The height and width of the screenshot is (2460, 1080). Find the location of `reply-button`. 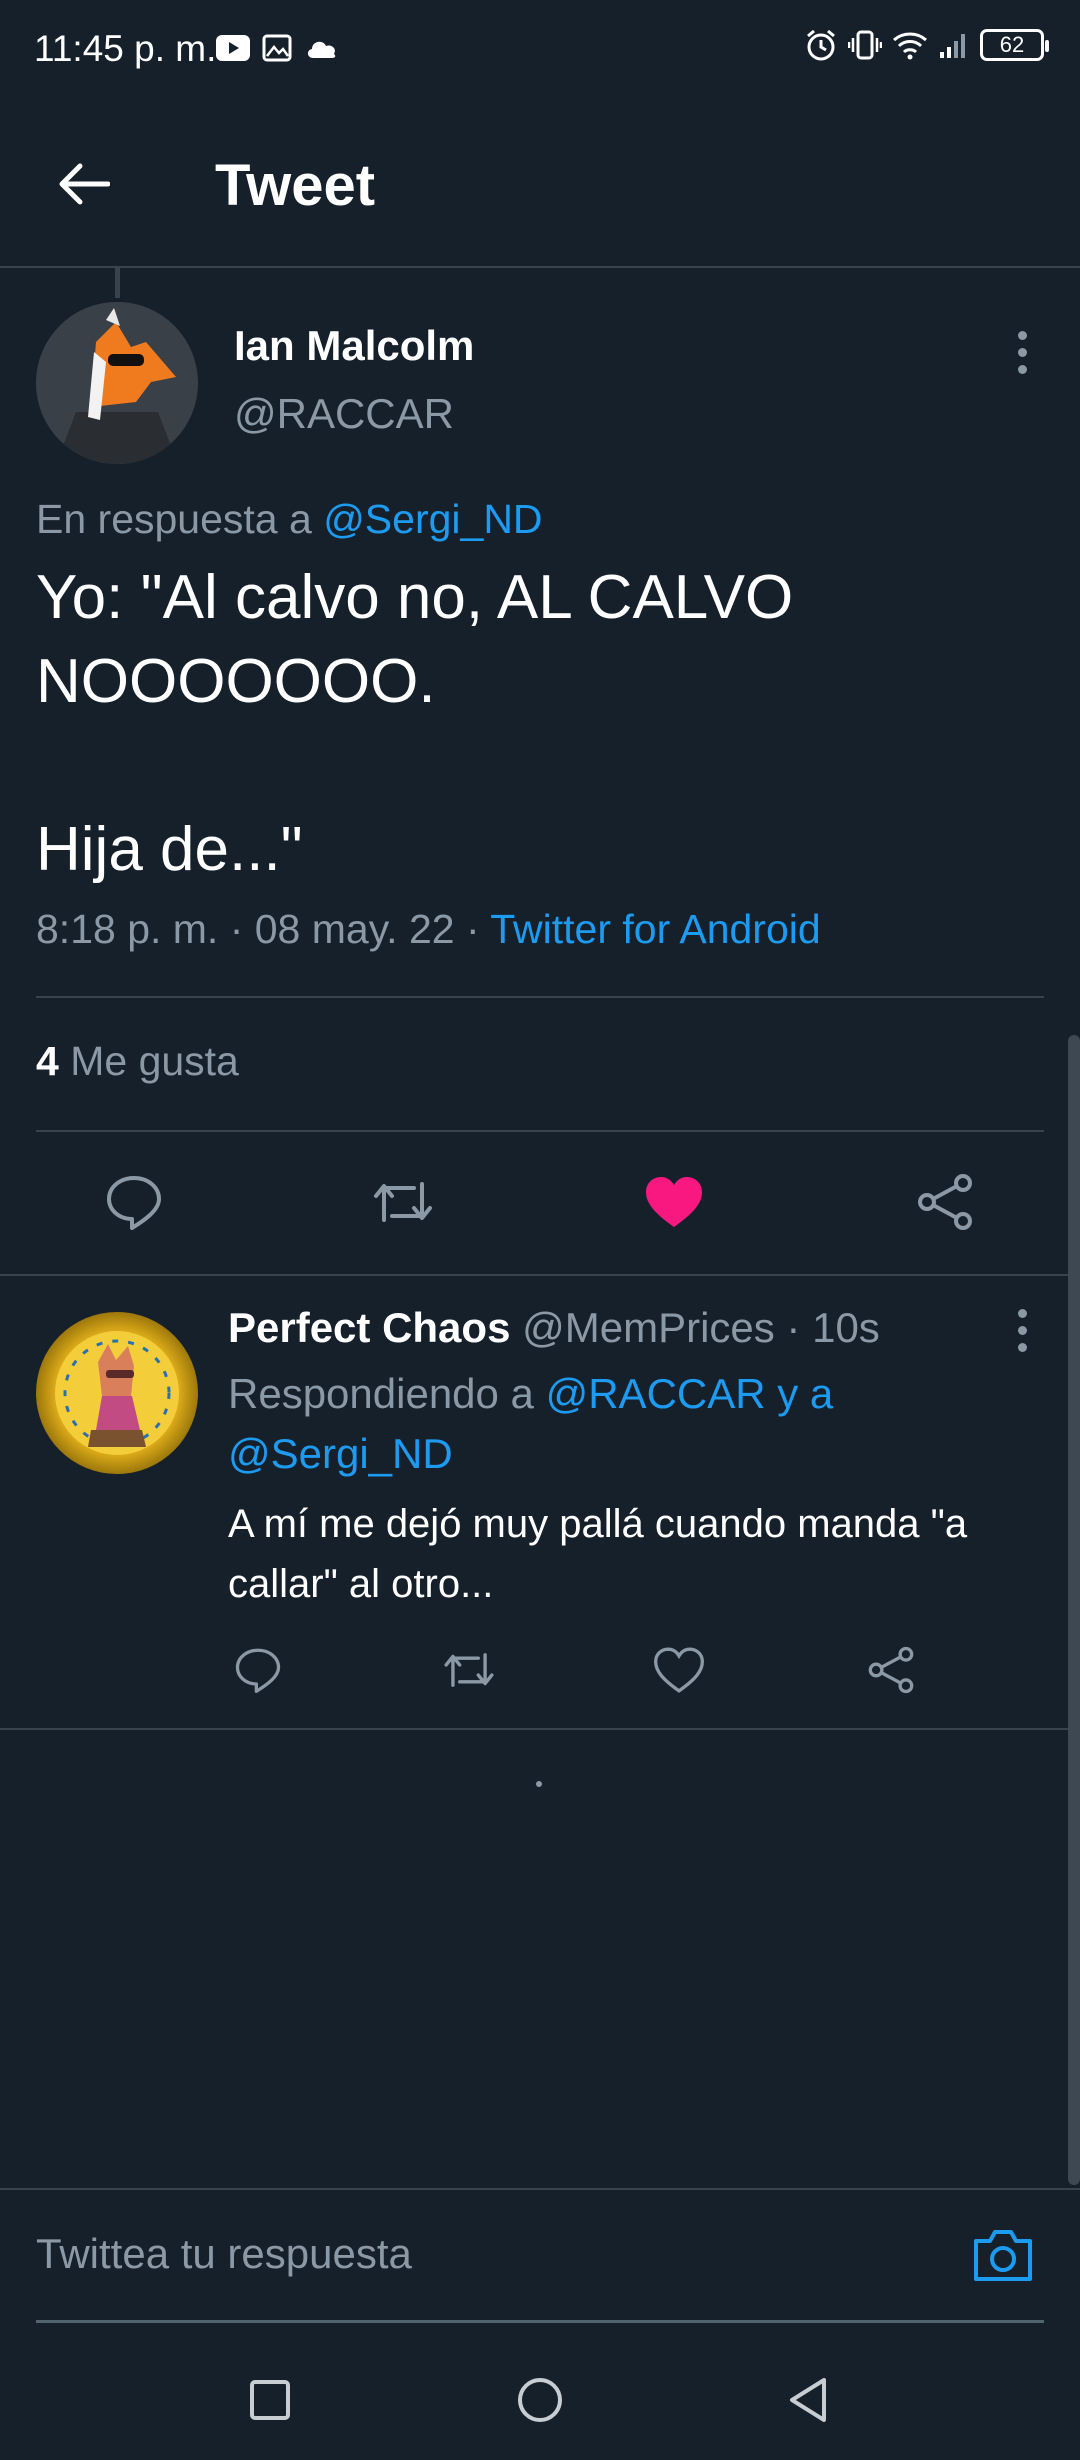

reply-button is located at coordinates (134, 1202).